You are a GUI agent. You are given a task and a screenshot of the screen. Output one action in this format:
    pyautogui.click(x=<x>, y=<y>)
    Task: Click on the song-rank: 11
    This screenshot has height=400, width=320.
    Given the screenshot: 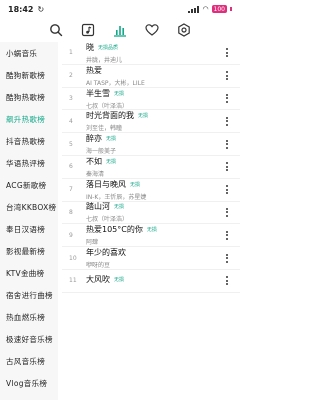 What is the action you would take?
    pyautogui.click(x=73, y=281)
    